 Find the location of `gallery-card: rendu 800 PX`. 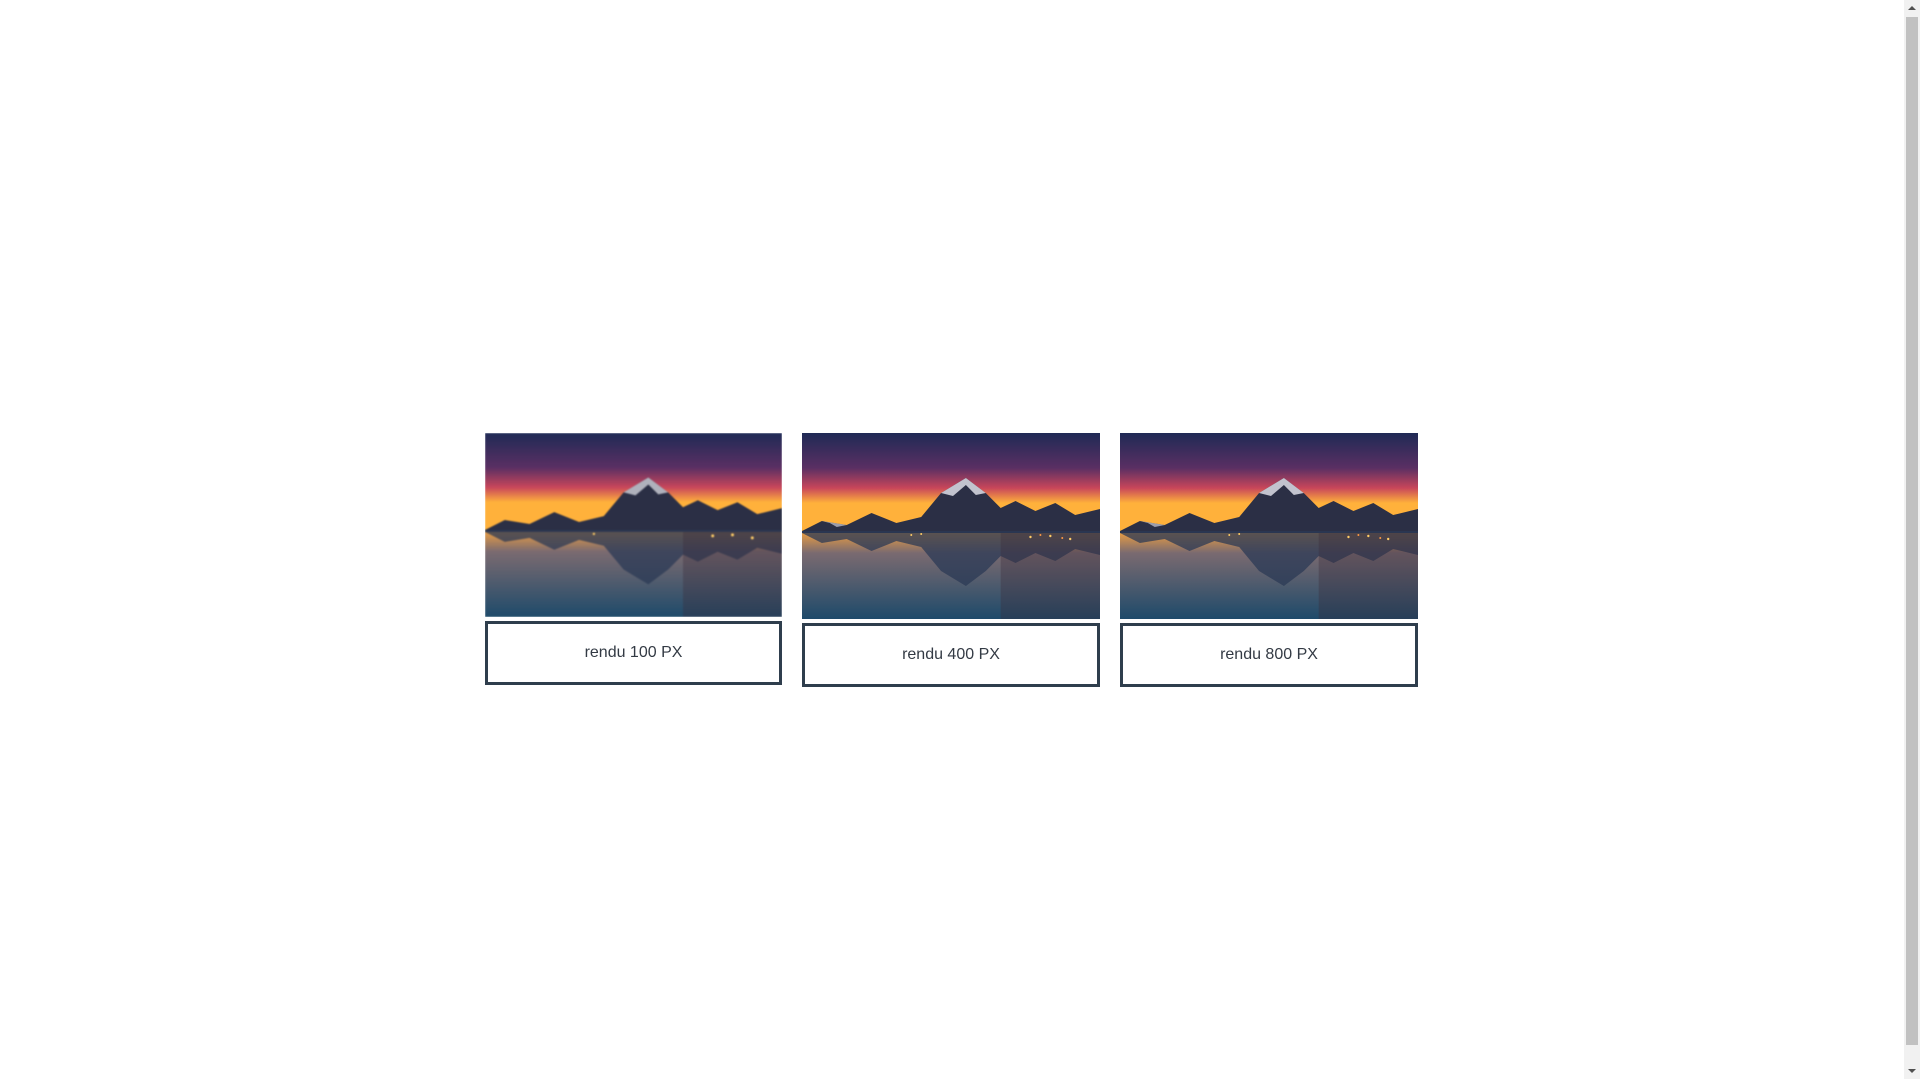

gallery-card: rendu 800 PX is located at coordinates (1269, 560).